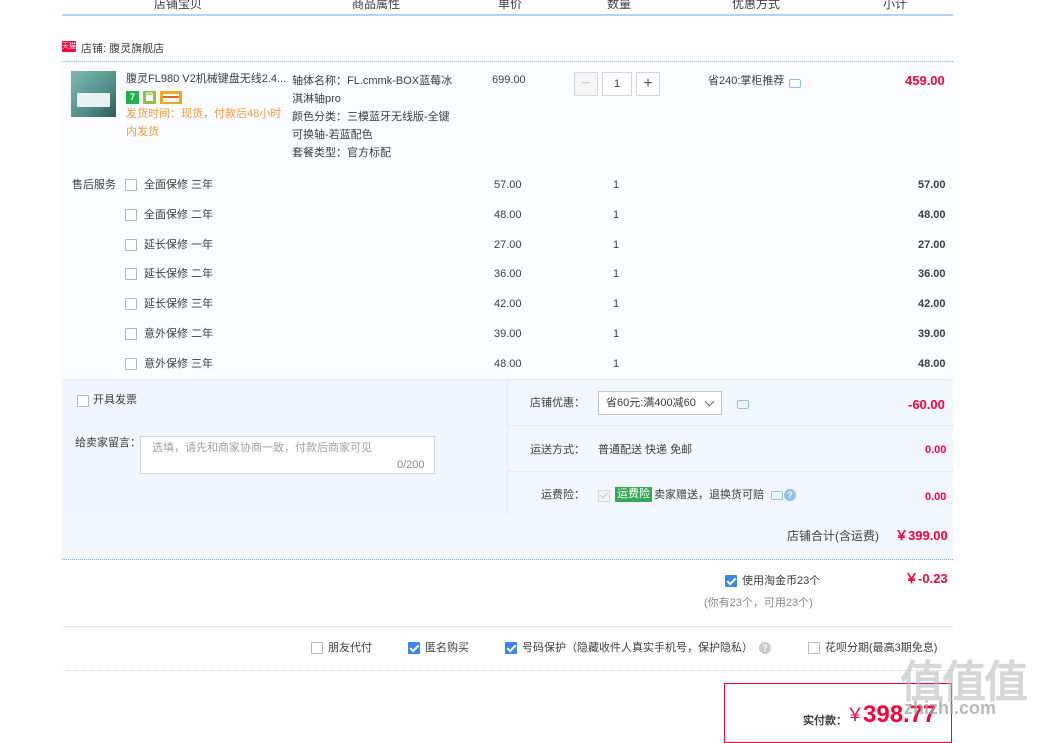  Describe the element at coordinates (932, 245) in the screenshot. I see `service-subtotal: 27.00` at that location.